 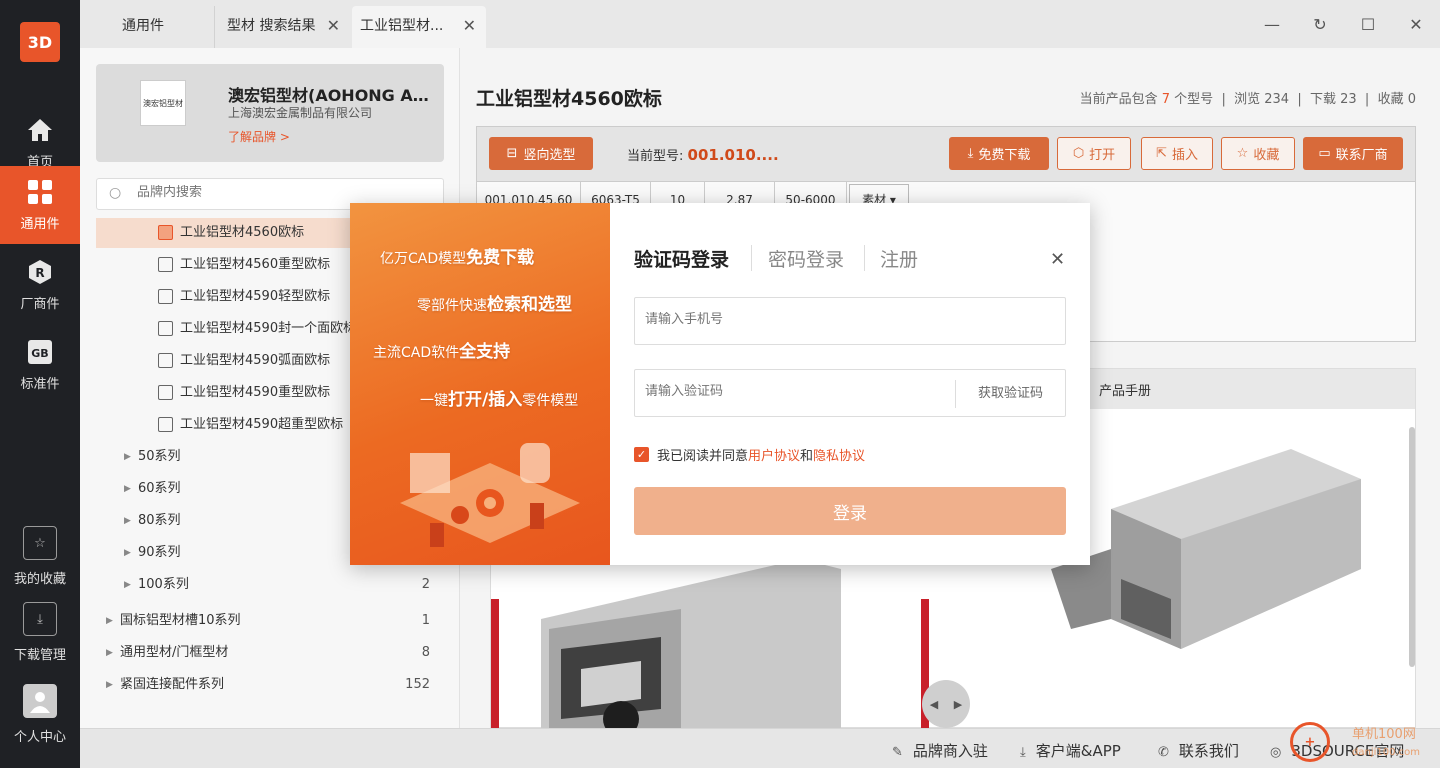 I want to click on tab-search-results: 型材 搜索结果 ✕, so click(x=282, y=27).